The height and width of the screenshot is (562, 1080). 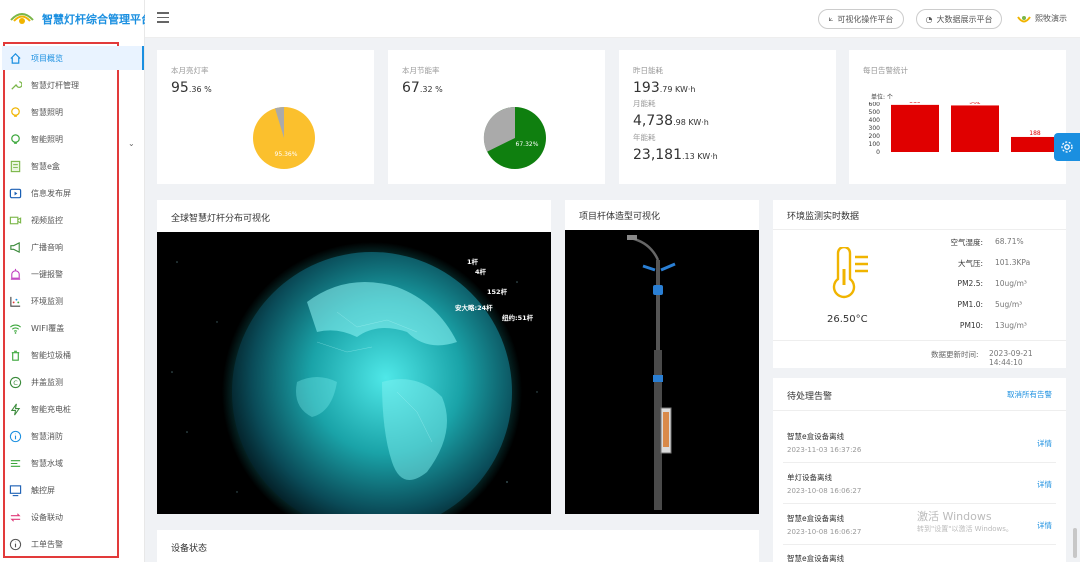 What do you see at coordinates (284, 137) in the screenshot?
I see `light-rate-pie: 95.36%` at bounding box center [284, 137].